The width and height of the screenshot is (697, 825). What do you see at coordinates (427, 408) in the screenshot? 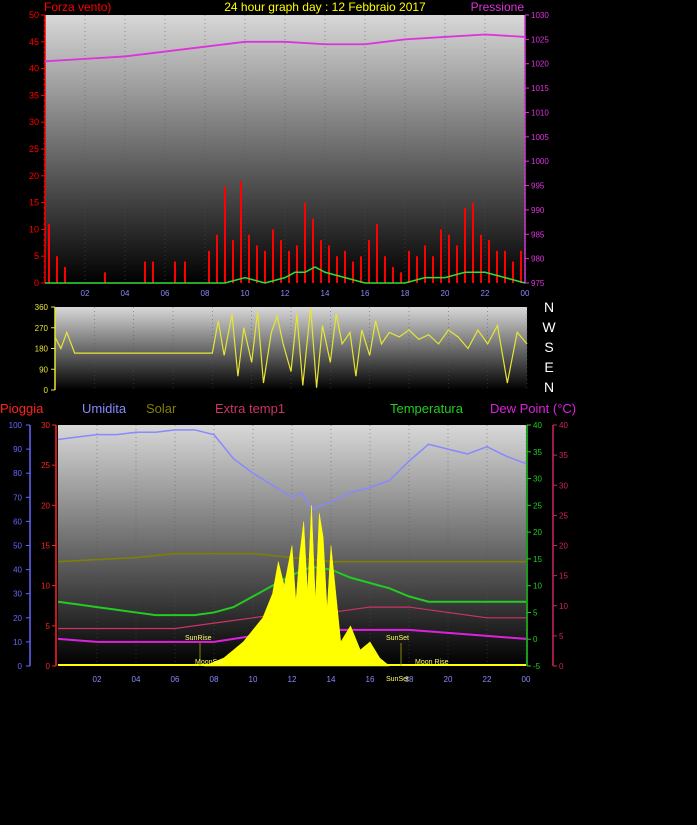
I see `legend-temperature: Temperatura` at bounding box center [427, 408].